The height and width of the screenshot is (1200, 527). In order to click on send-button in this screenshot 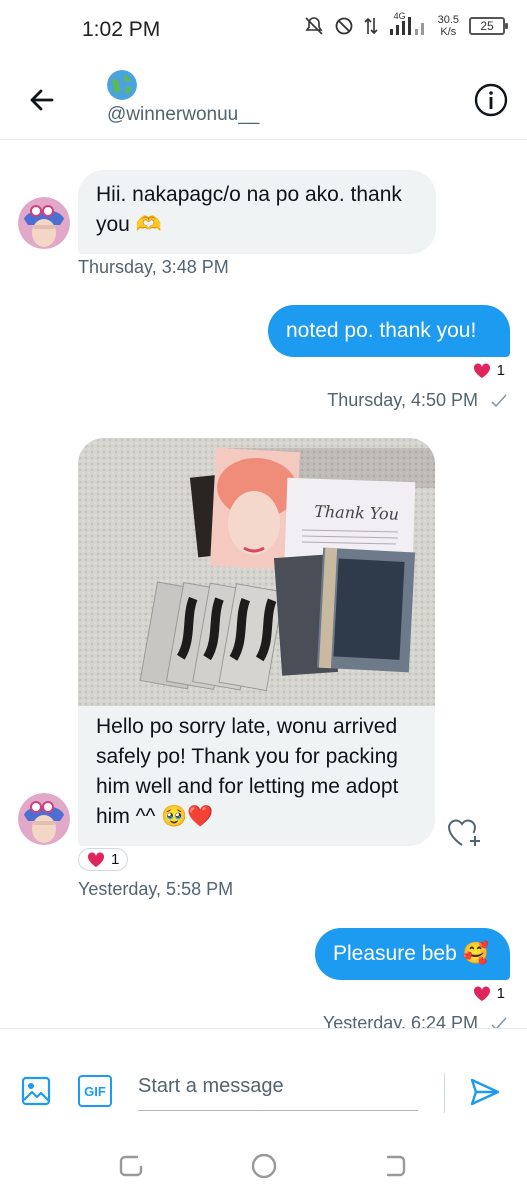, I will do `click(485, 1092)`.